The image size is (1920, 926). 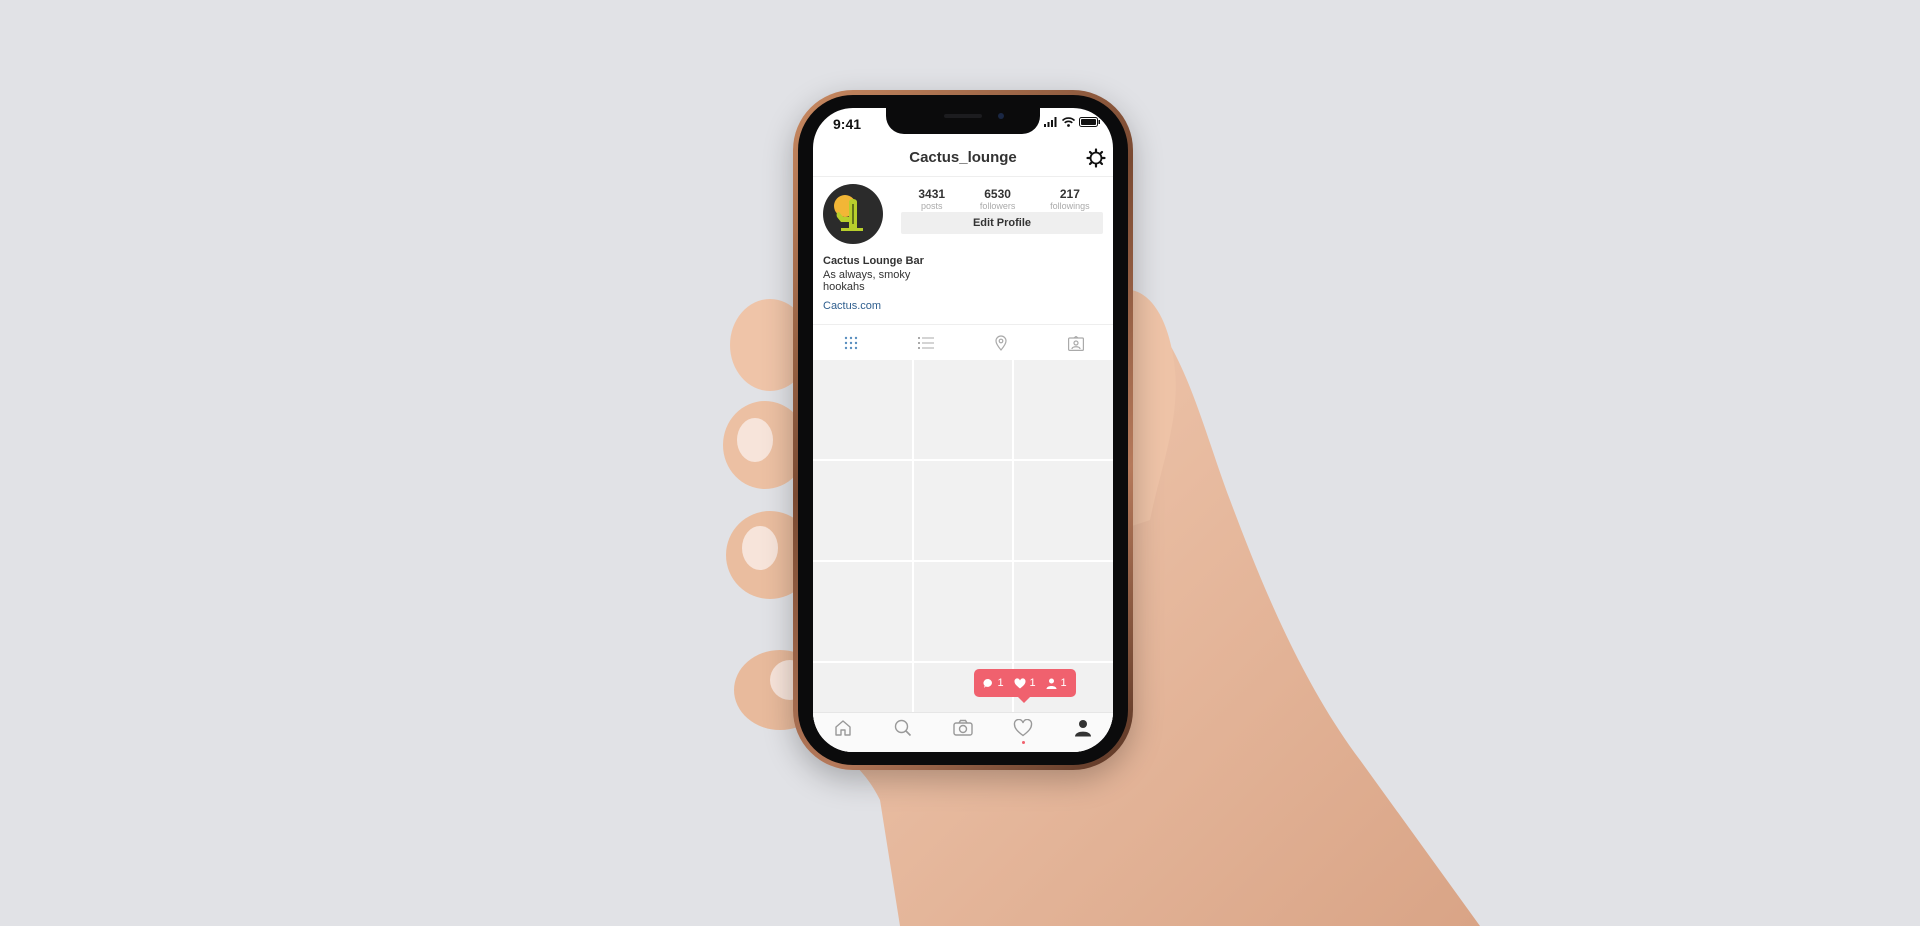 What do you see at coordinates (1023, 728) in the screenshot?
I see `heart-outline-icon` at bounding box center [1023, 728].